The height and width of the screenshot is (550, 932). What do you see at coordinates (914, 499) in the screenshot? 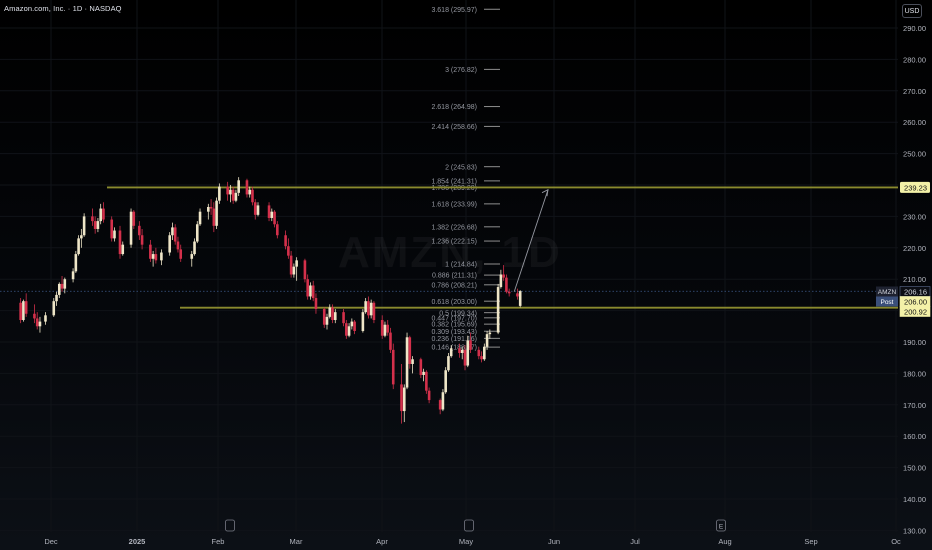
I see `y-tick-label: 140.00` at bounding box center [914, 499].